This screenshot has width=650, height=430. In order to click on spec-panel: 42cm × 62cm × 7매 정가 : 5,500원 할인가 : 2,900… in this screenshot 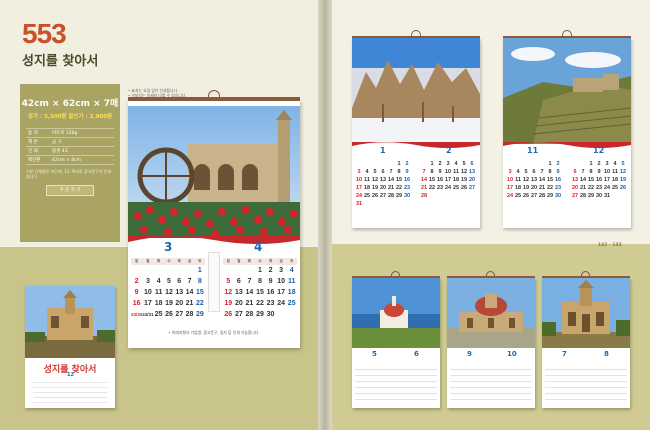, I will do `click(70, 163)`.